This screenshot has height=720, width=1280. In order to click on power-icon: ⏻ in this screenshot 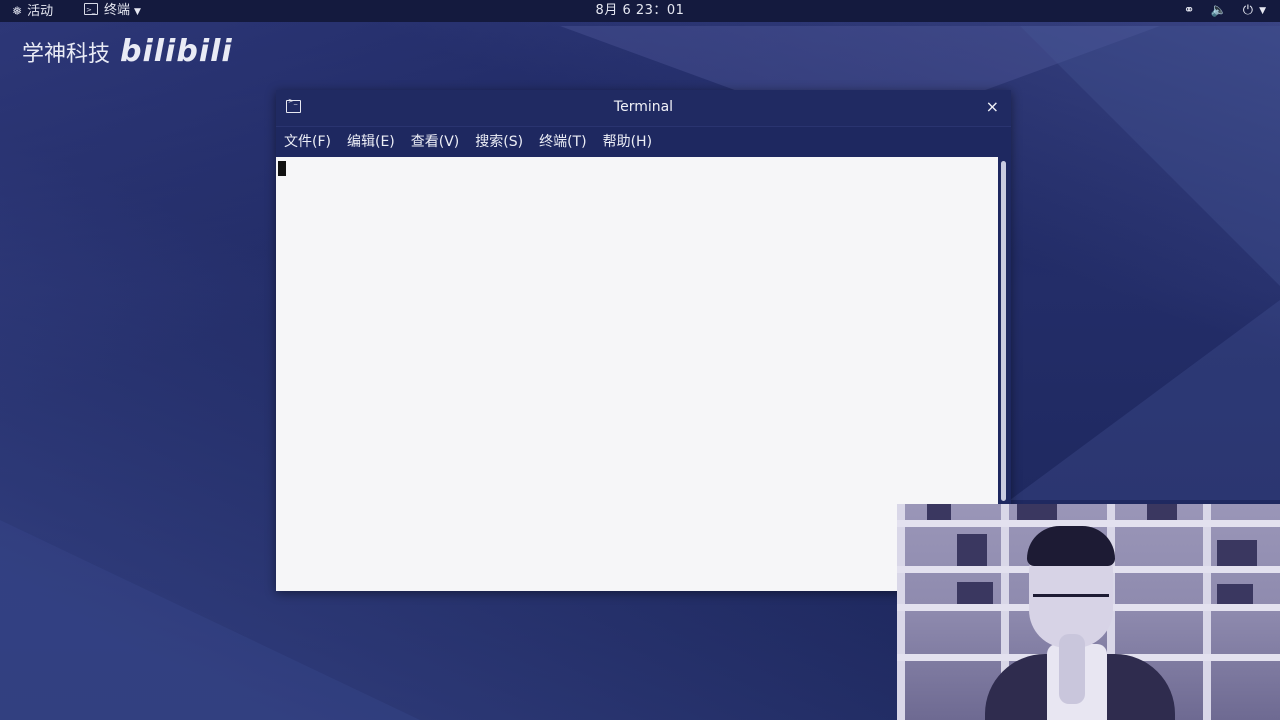, I will do `click(1248, 11)`.